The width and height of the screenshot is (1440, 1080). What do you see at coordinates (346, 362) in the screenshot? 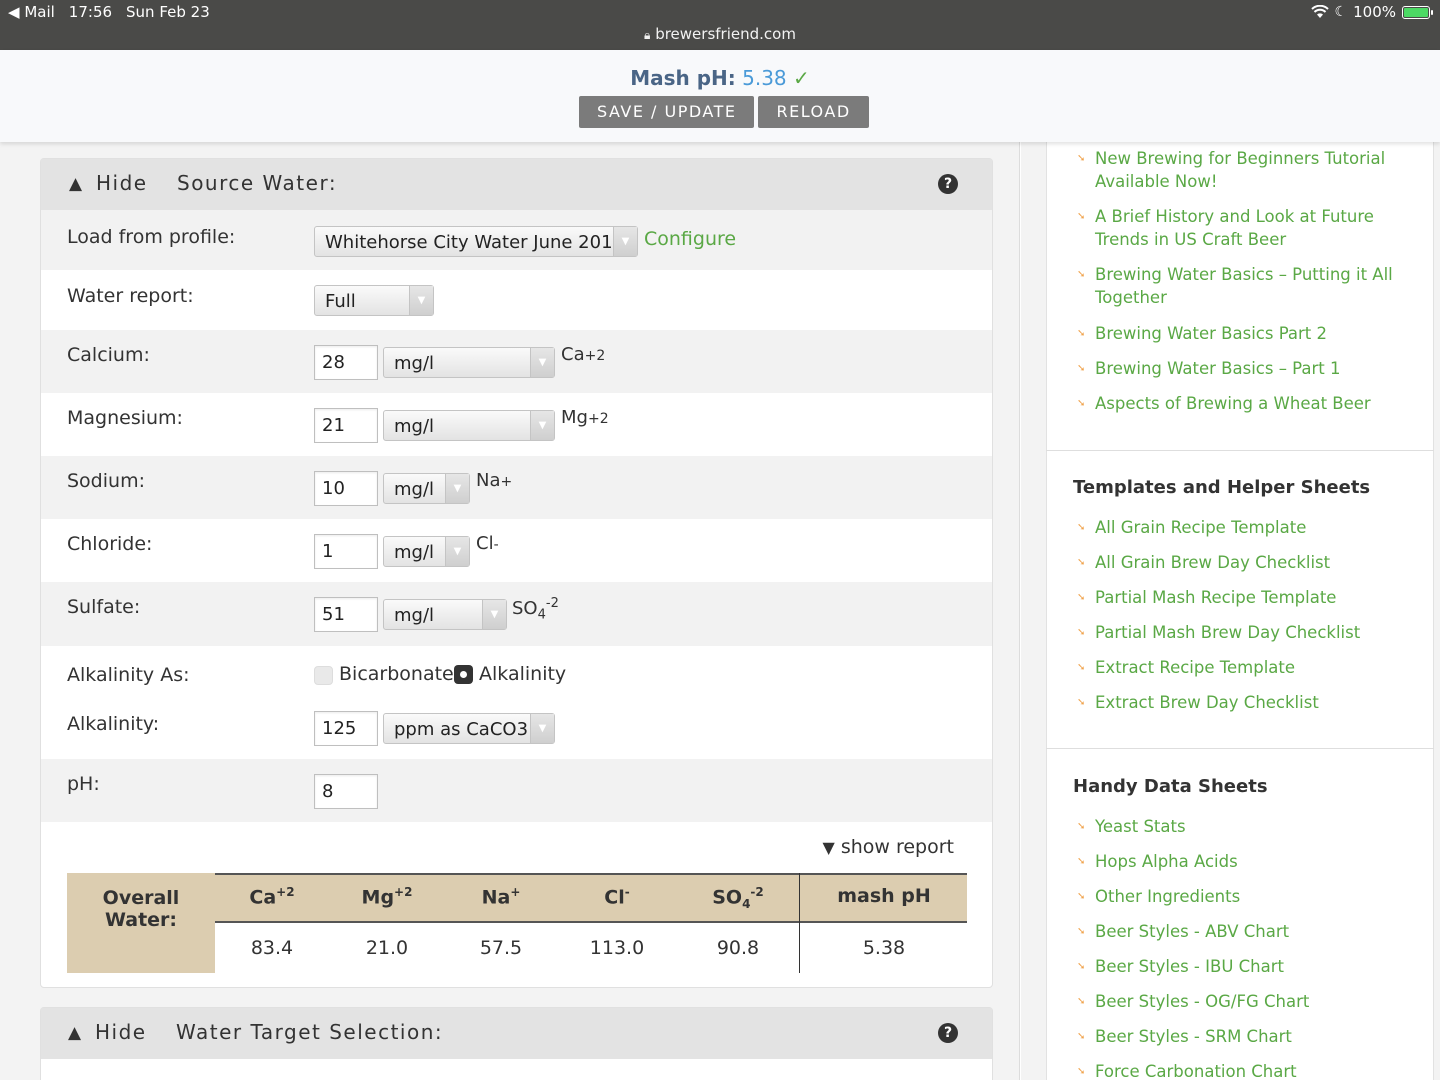
I see `calcium-input: 28` at bounding box center [346, 362].